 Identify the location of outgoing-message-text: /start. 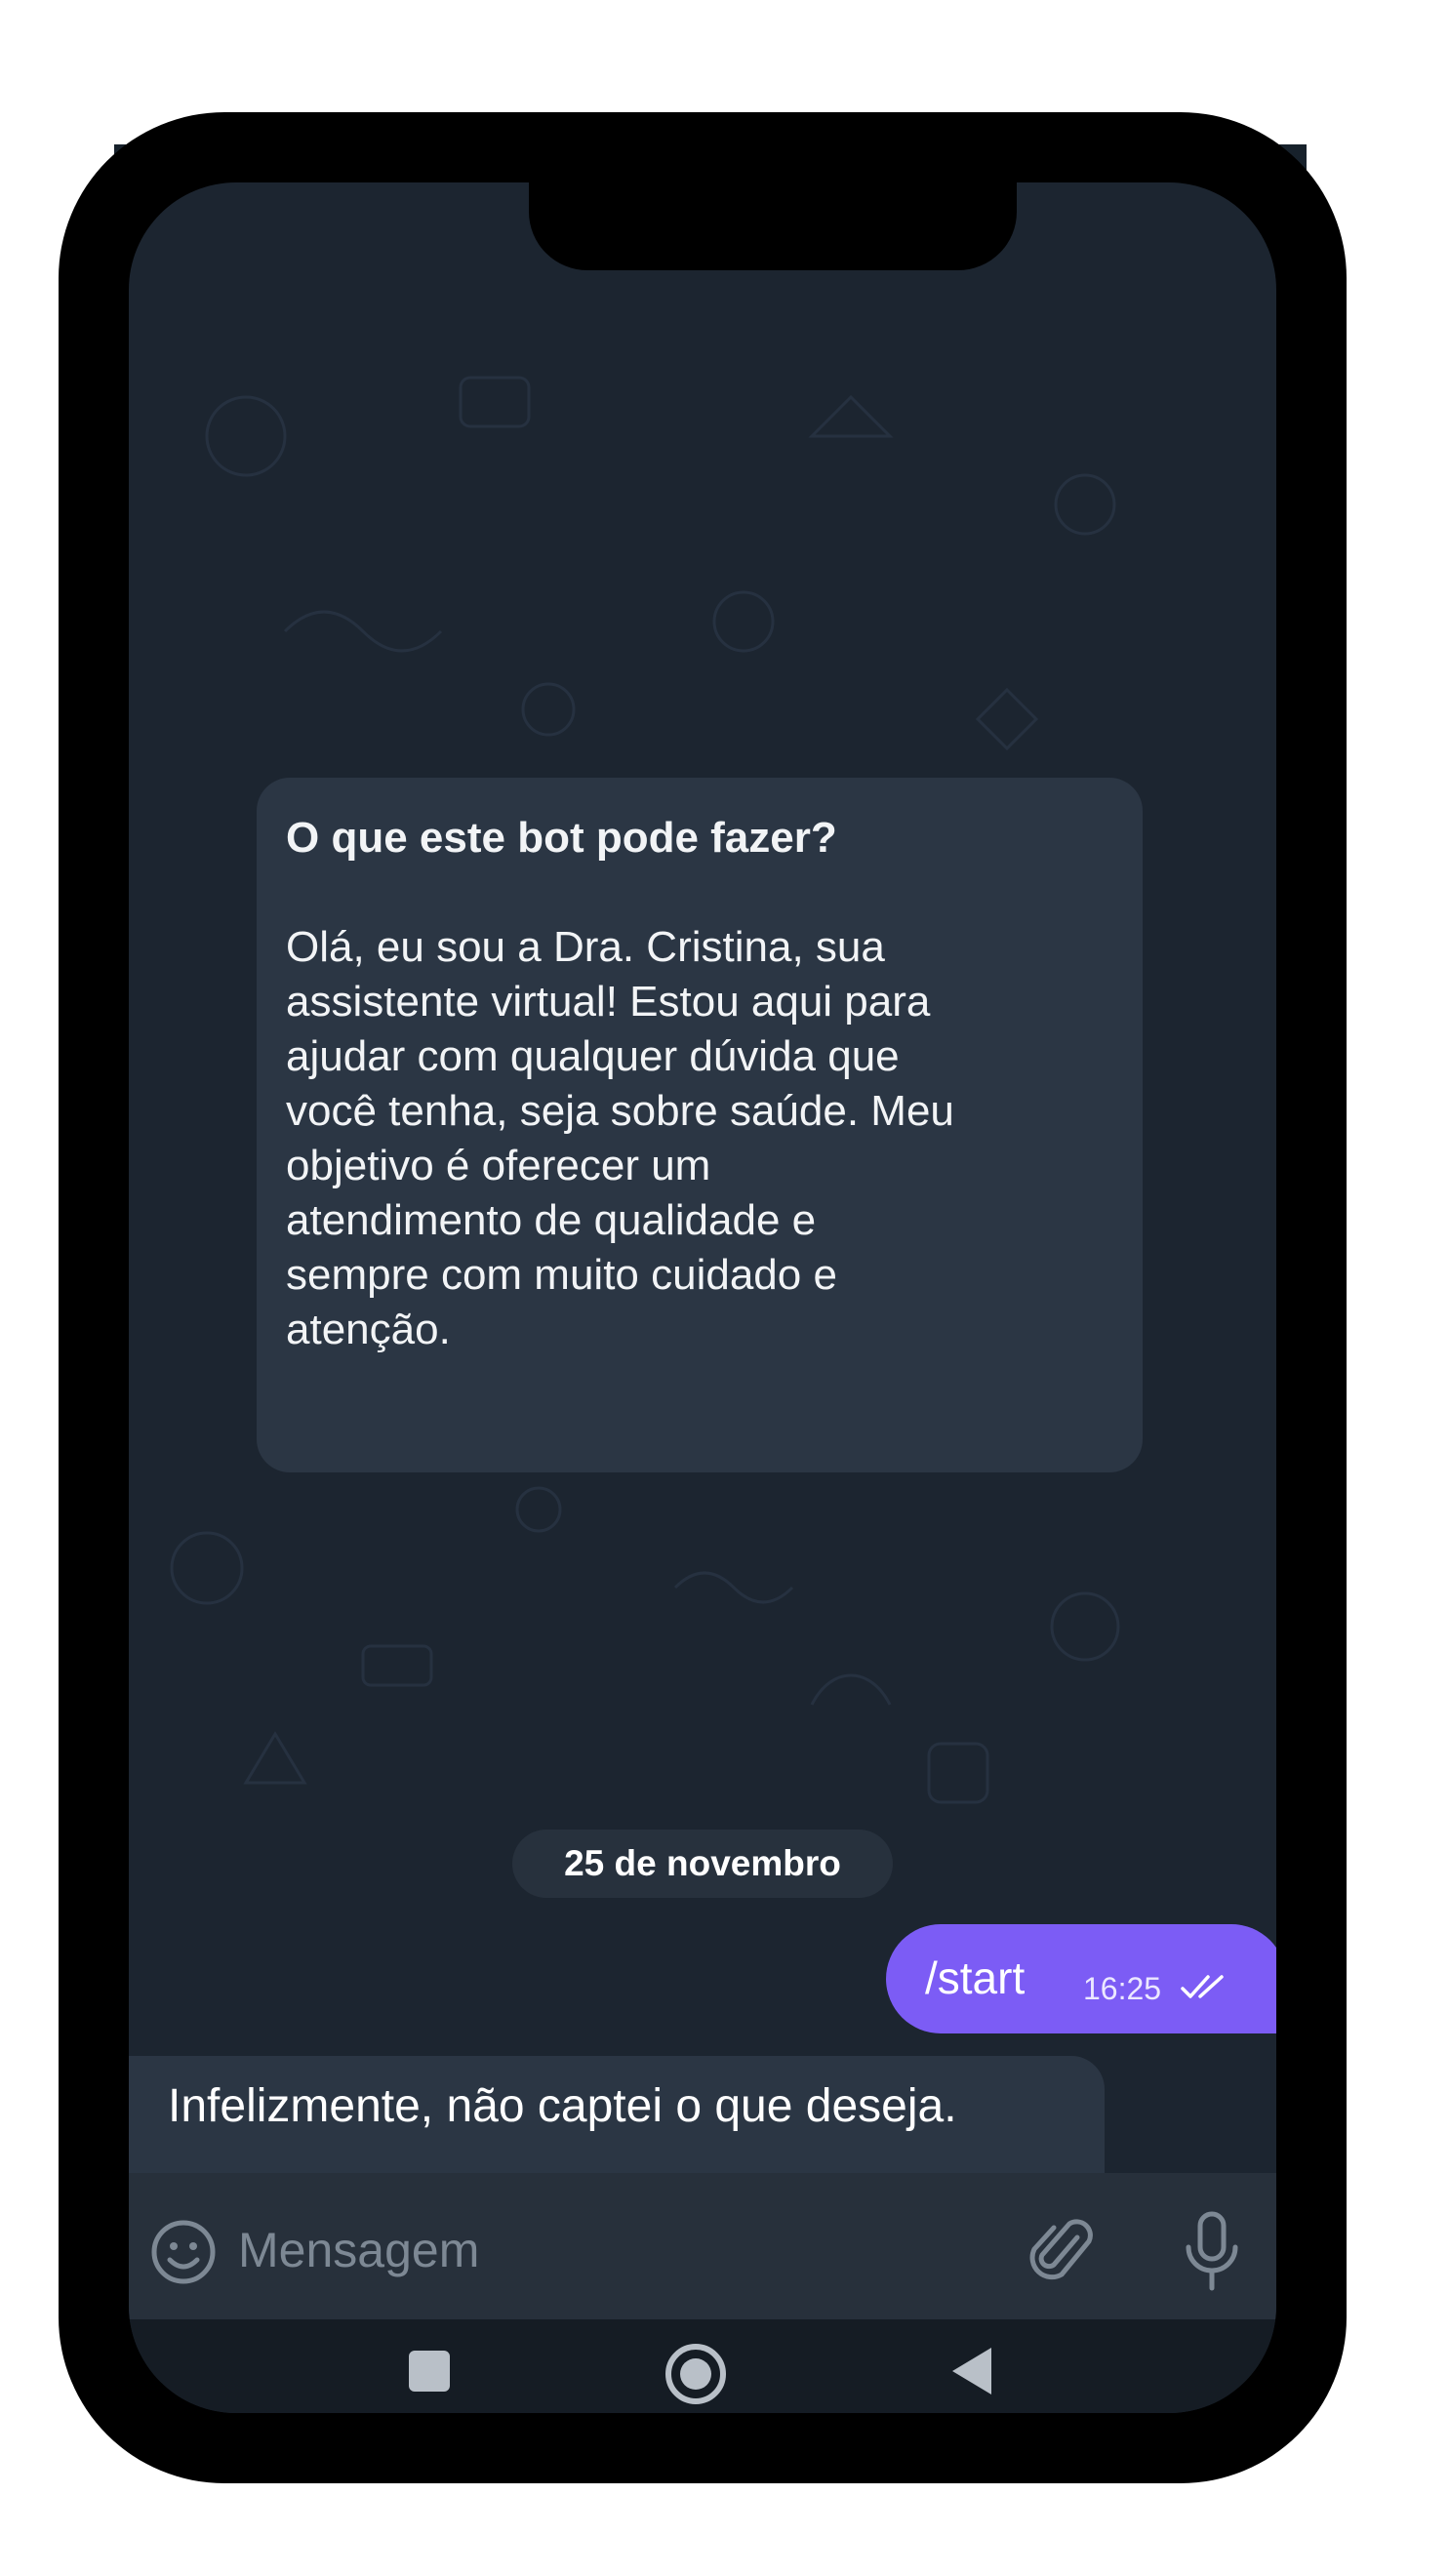
(975, 1977).